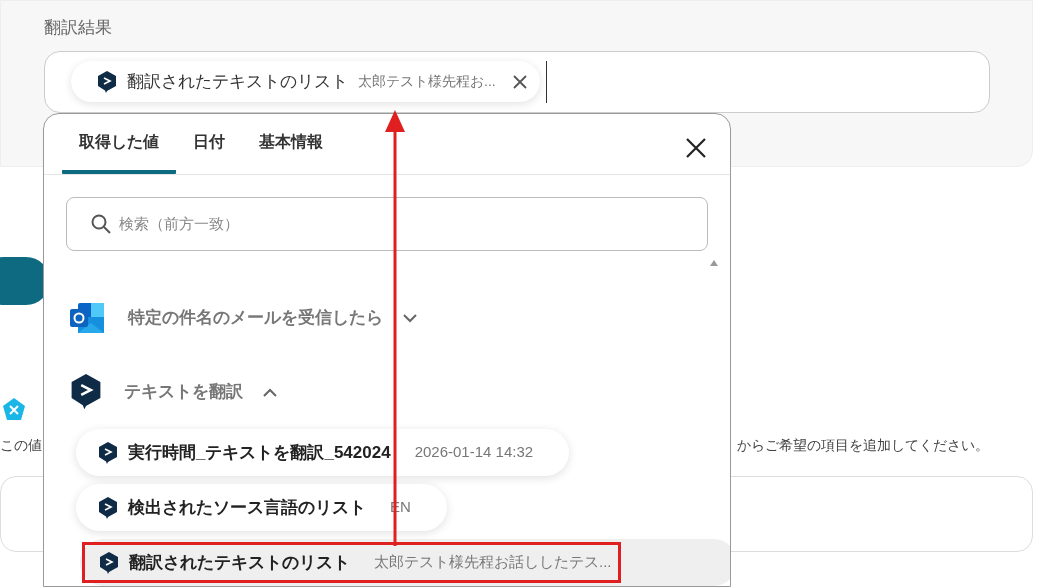 The image size is (1037, 587). I want to click on tab: 基本情報, so click(291, 144).